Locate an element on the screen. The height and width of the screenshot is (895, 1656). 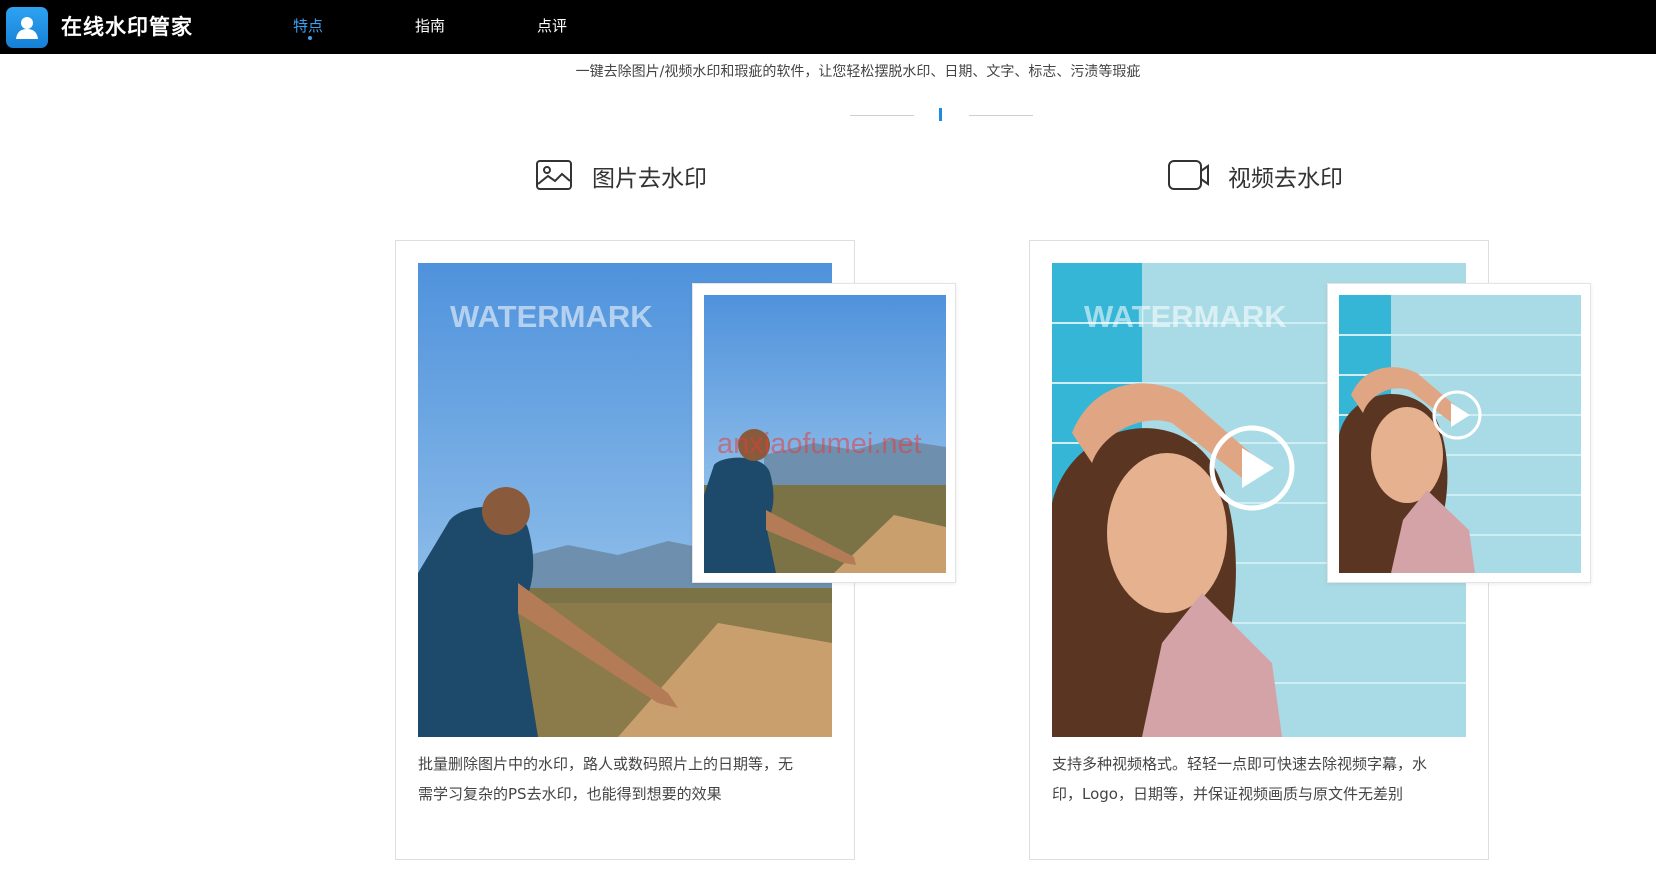
nav-label: 指南 is located at coordinates (430, 26).